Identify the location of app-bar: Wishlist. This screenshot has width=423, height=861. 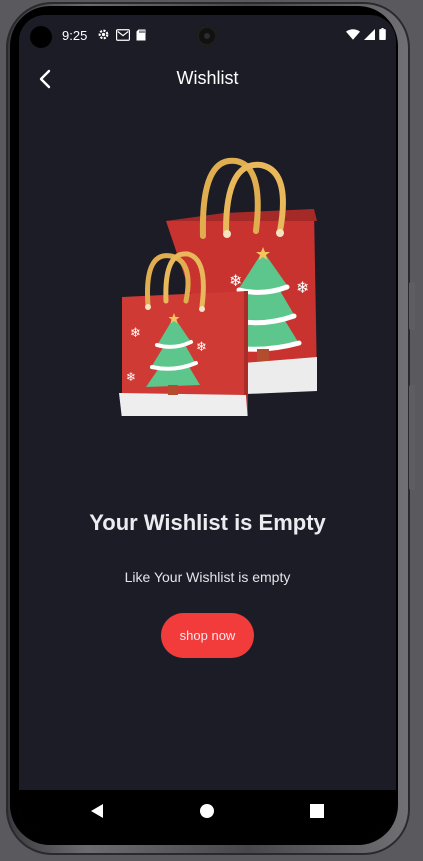
(207, 79).